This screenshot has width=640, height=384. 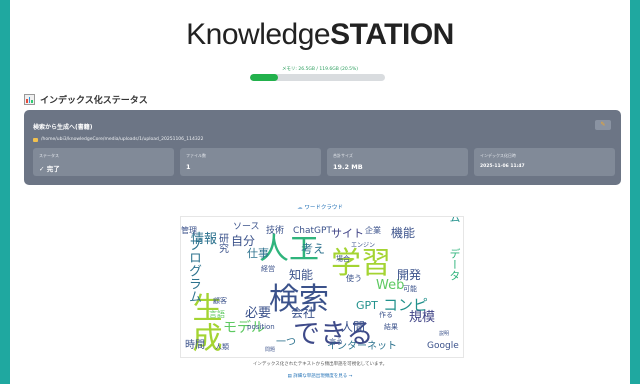 What do you see at coordinates (444, 333) in the screenshot?
I see `wordcloud-word: 説明` at bounding box center [444, 333].